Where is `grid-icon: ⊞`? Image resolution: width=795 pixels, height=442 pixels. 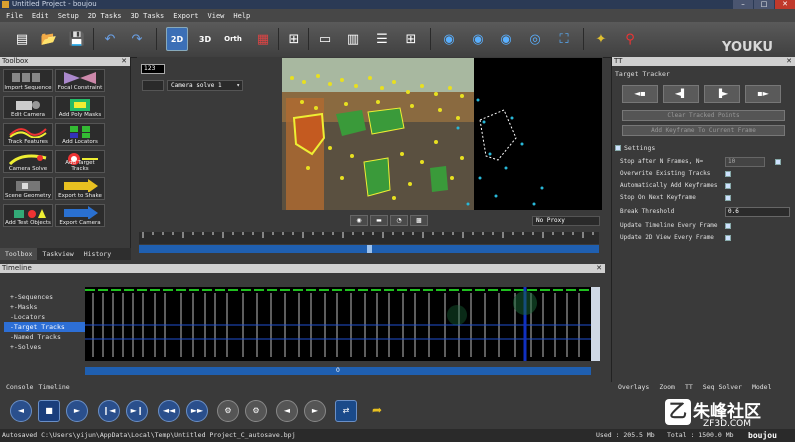
grid-icon: ⊞ is located at coordinates (294, 39).